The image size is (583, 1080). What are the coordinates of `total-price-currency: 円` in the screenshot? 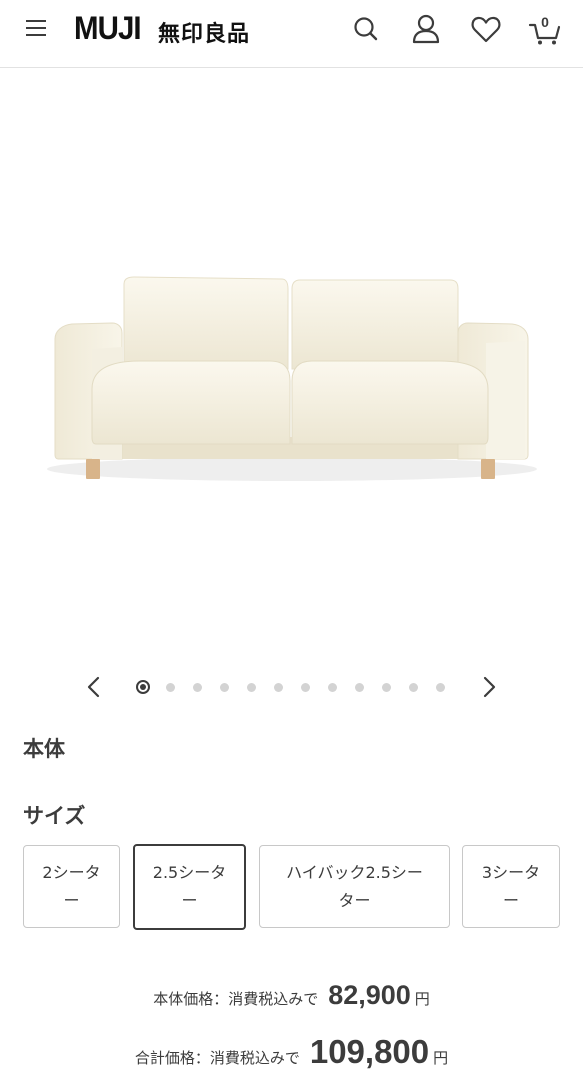 It's located at (441, 1058).